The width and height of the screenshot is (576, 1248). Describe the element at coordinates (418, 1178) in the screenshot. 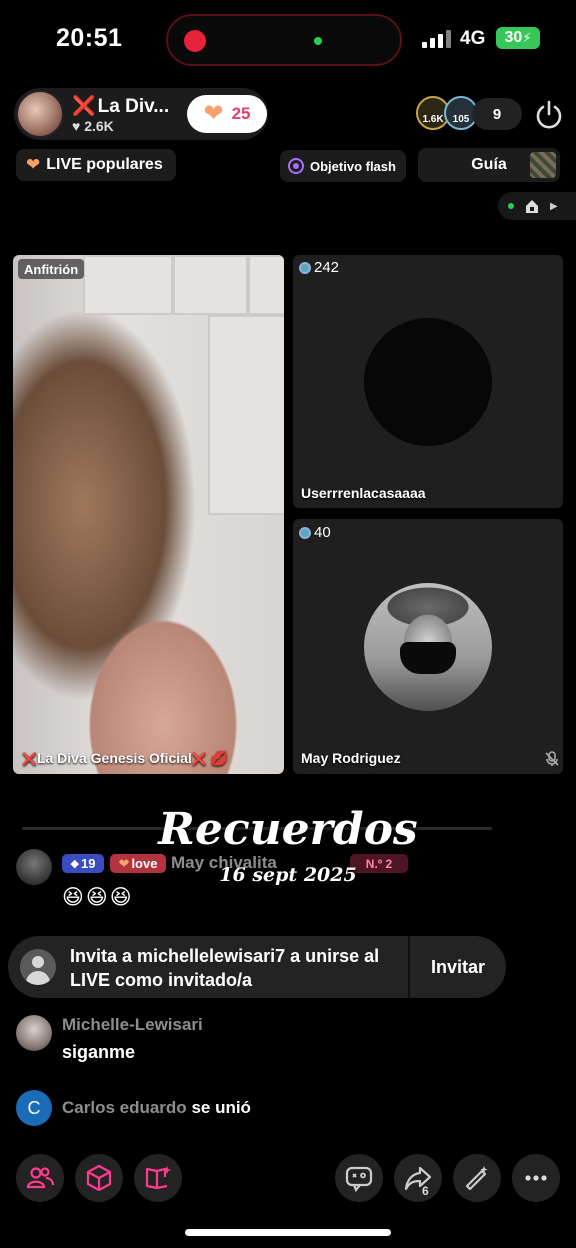

I see `share-button` at that location.